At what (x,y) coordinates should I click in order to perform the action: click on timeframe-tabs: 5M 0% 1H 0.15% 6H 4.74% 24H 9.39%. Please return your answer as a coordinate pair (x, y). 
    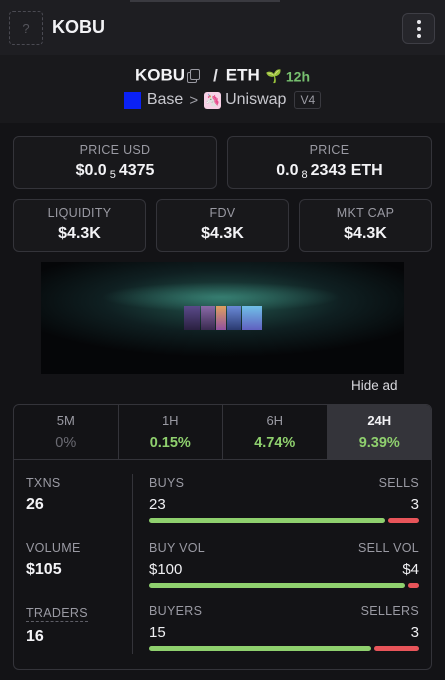
    Looking at the image, I should click on (222, 432).